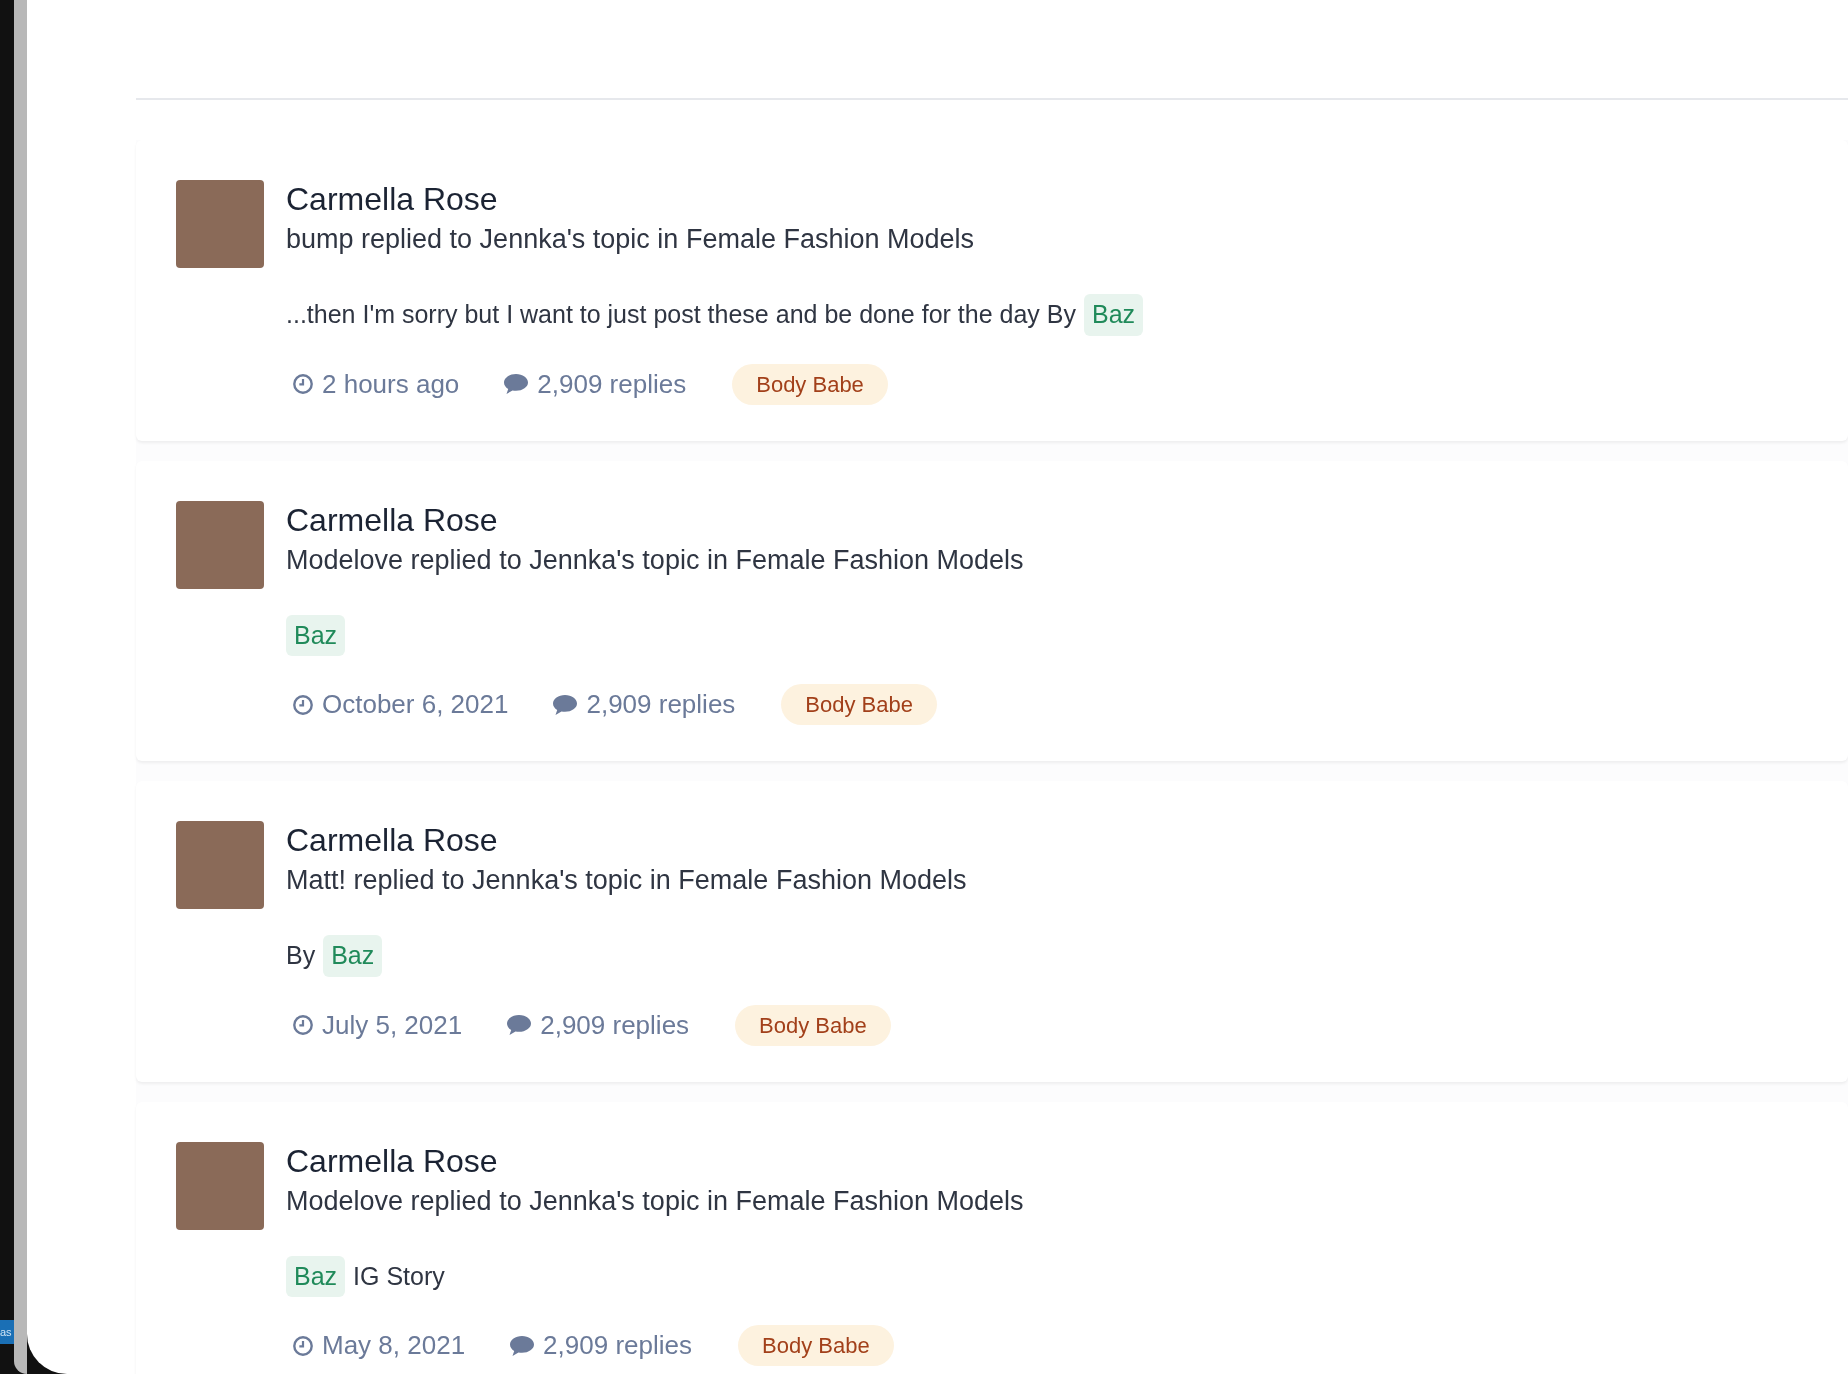 This screenshot has height=1374, width=1848. I want to click on post-snippet: ...then I'm sorry but I want to just post these and be done for the day By, so click(681, 314).